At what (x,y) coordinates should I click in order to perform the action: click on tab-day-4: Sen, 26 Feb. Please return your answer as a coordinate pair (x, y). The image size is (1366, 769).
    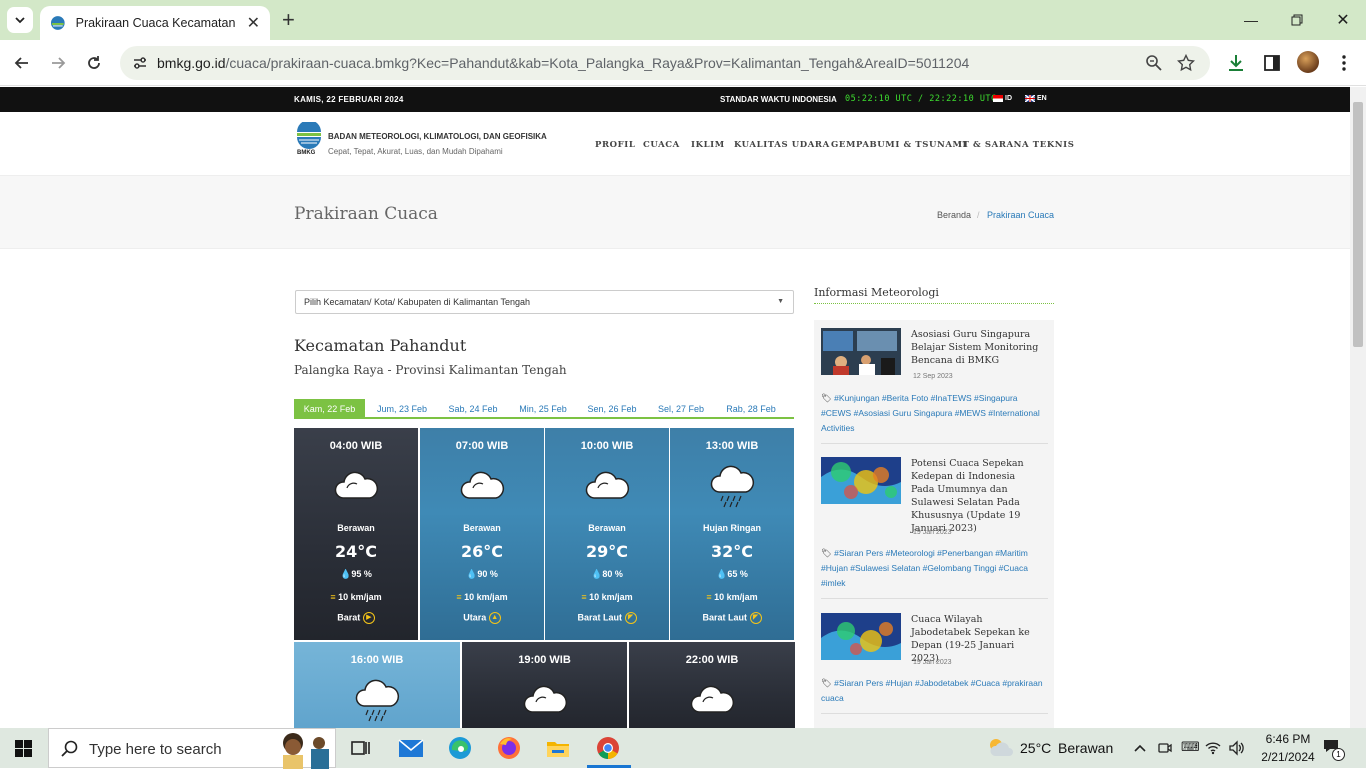
    Looking at the image, I should click on (612, 409).